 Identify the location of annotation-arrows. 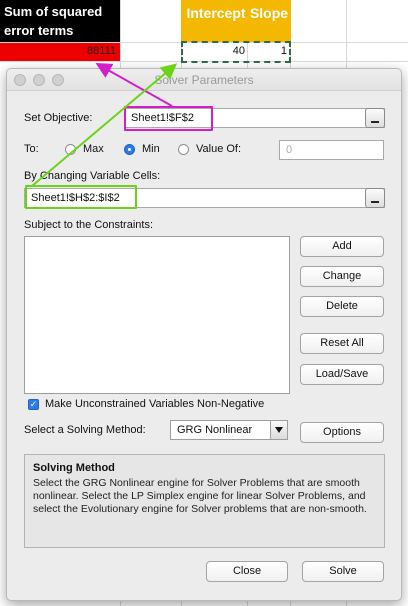
(104, 125).